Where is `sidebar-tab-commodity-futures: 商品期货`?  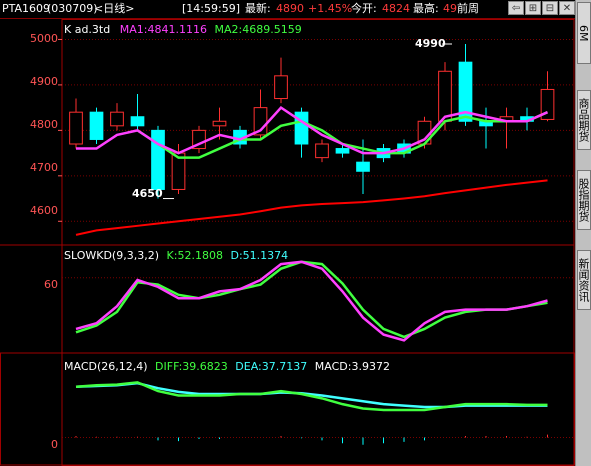
sidebar-tab-commodity-futures: 商品期货 is located at coordinates (584, 120).